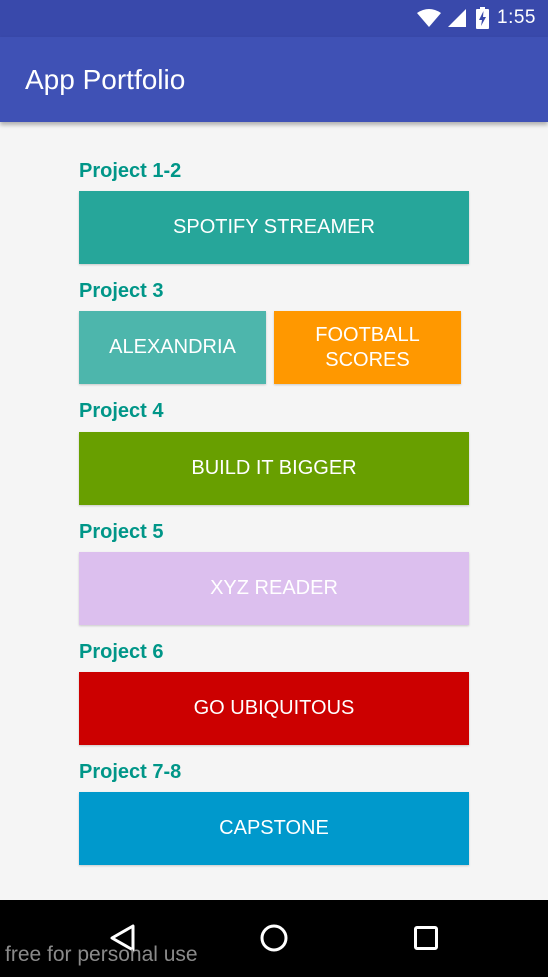 The image size is (548, 977). What do you see at coordinates (457, 18) in the screenshot?
I see `cellular-signal-icon` at bounding box center [457, 18].